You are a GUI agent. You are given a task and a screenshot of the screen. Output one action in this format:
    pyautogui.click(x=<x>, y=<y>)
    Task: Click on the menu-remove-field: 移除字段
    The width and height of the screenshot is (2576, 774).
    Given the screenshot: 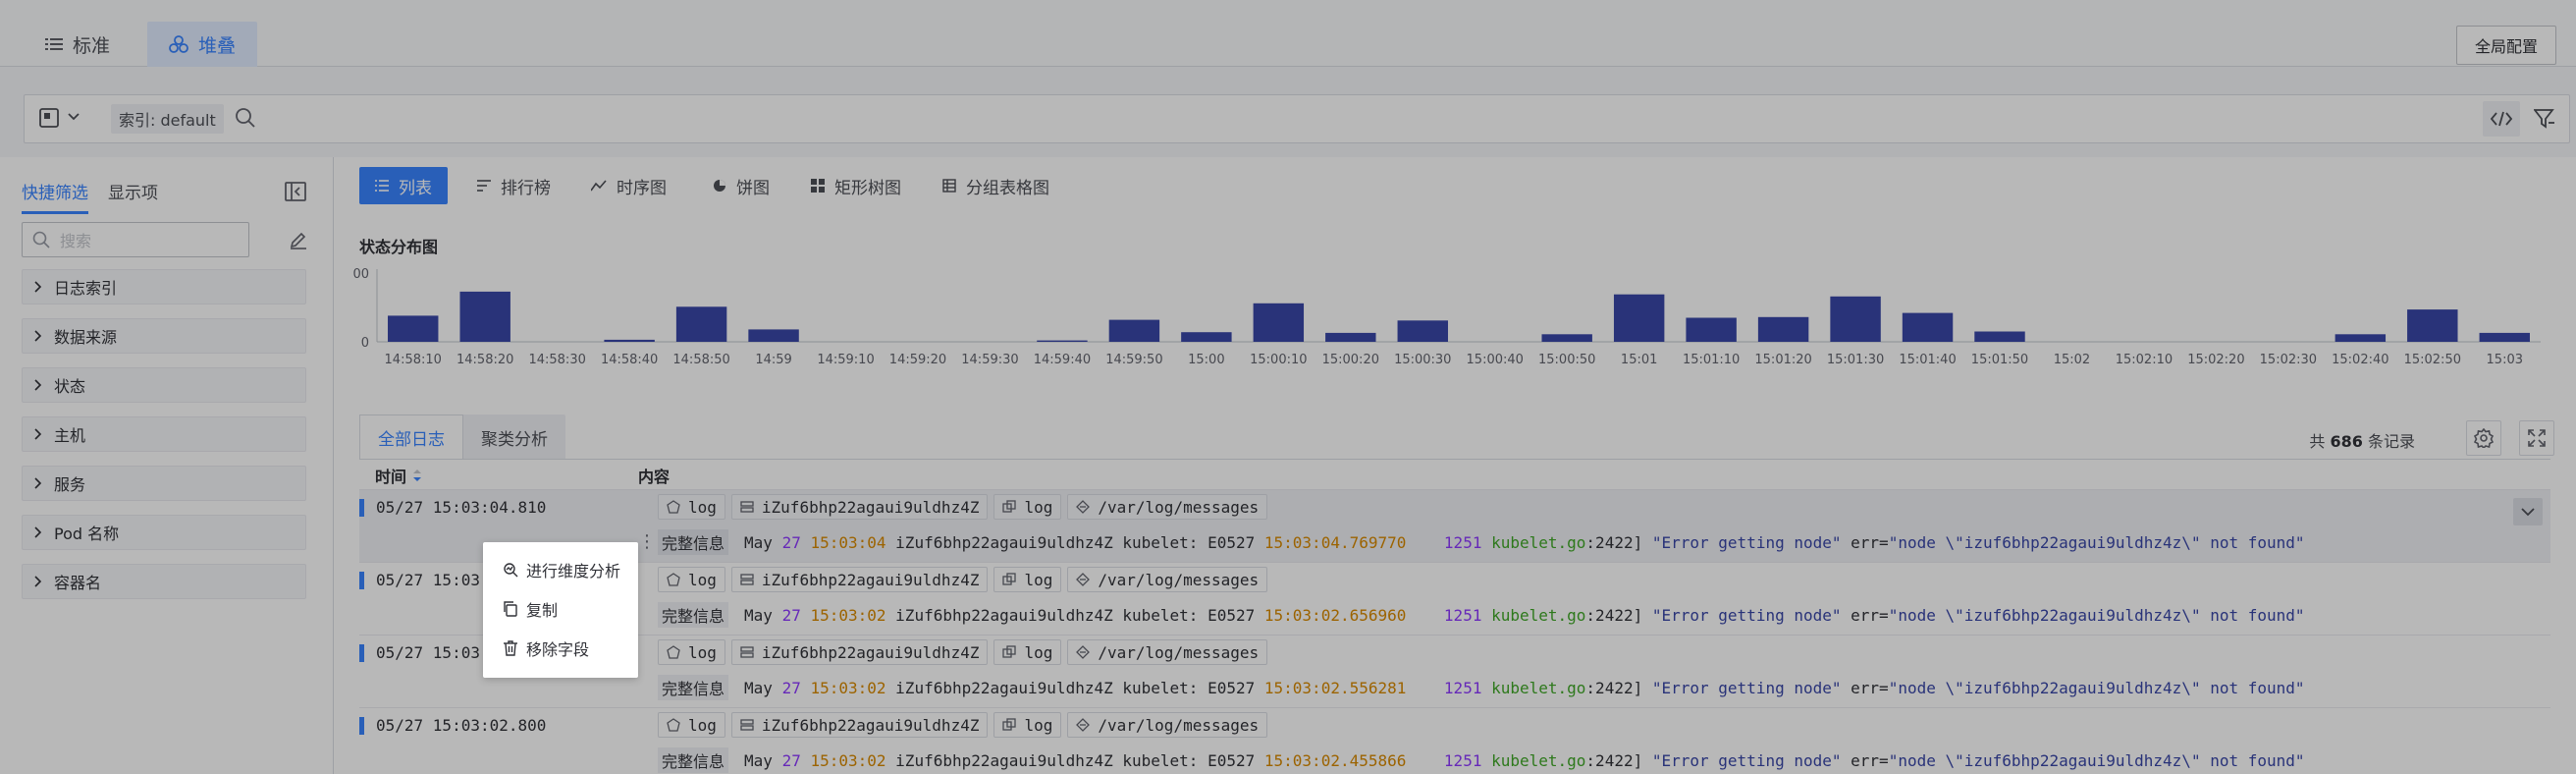 What is the action you would take?
    pyautogui.click(x=560, y=649)
    